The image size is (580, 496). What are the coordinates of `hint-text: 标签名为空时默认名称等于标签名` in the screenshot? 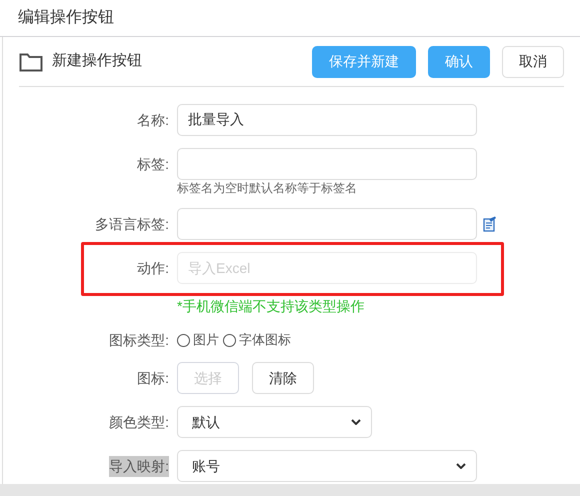 It's located at (267, 188).